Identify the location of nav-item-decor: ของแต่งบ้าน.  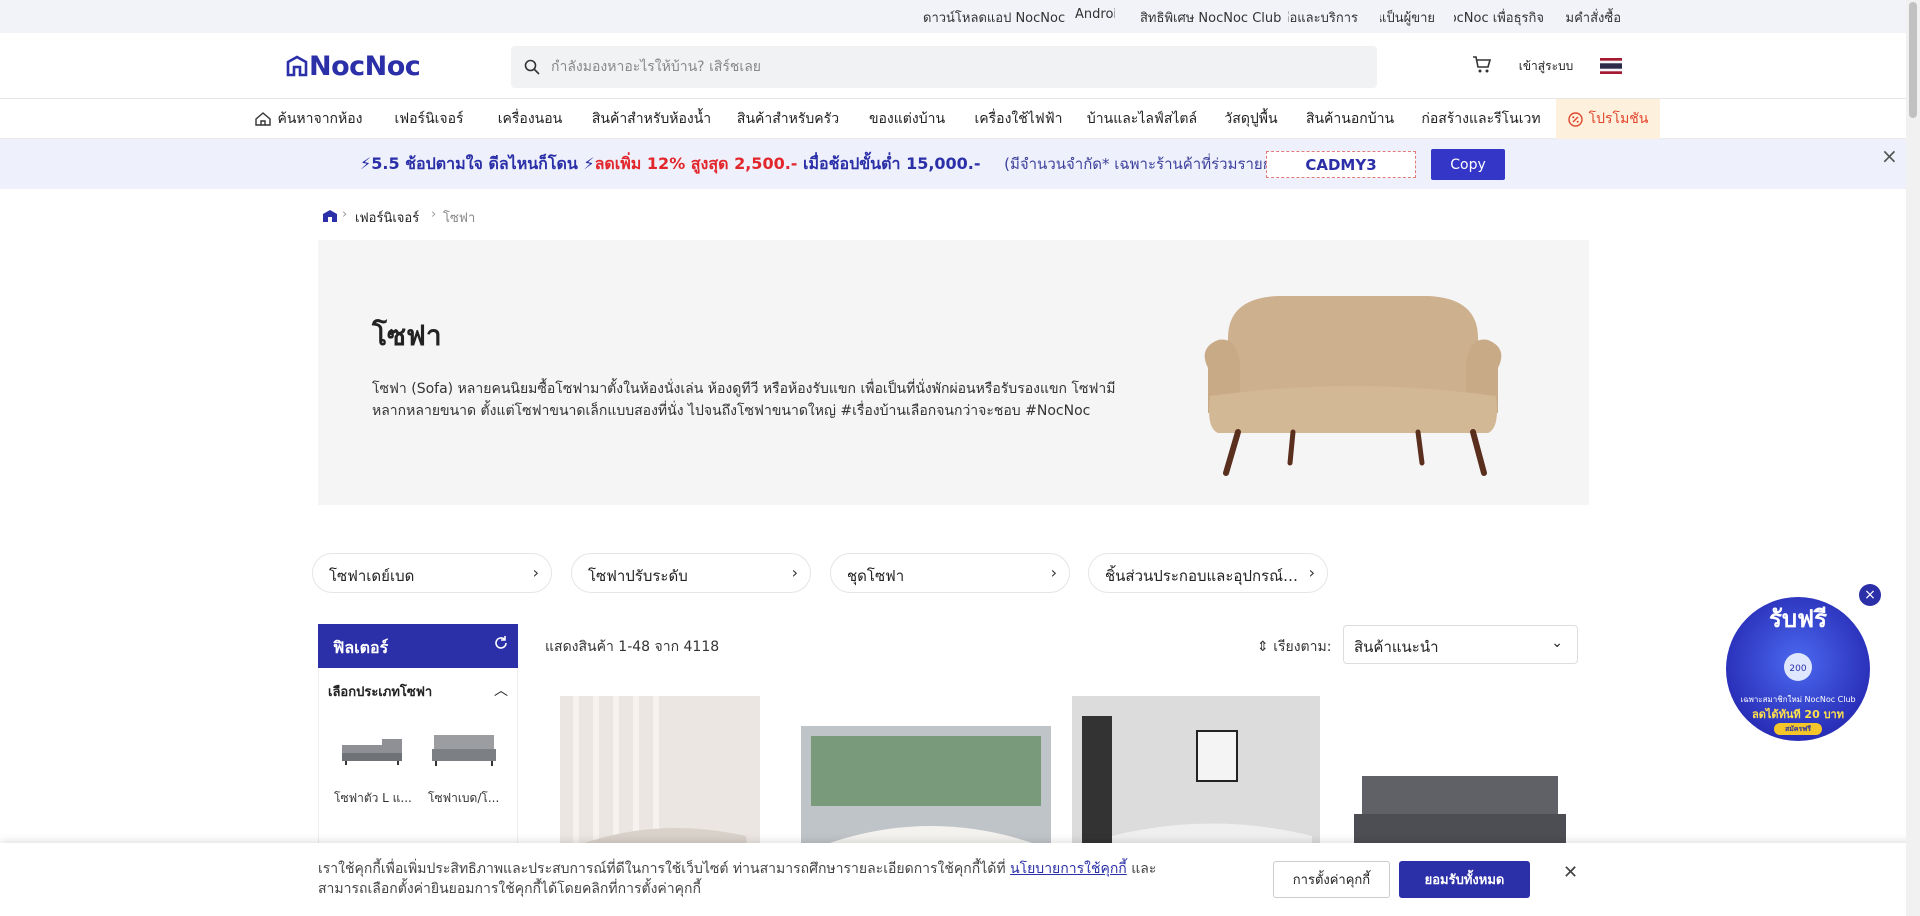
(907, 119).